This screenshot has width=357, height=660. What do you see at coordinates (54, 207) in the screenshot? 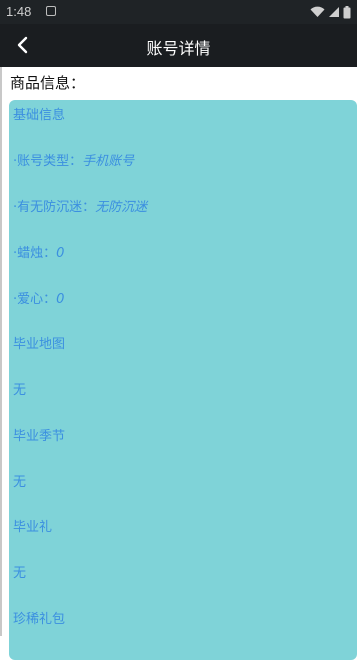
I see `info-label: ·有无防沉迷：` at bounding box center [54, 207].